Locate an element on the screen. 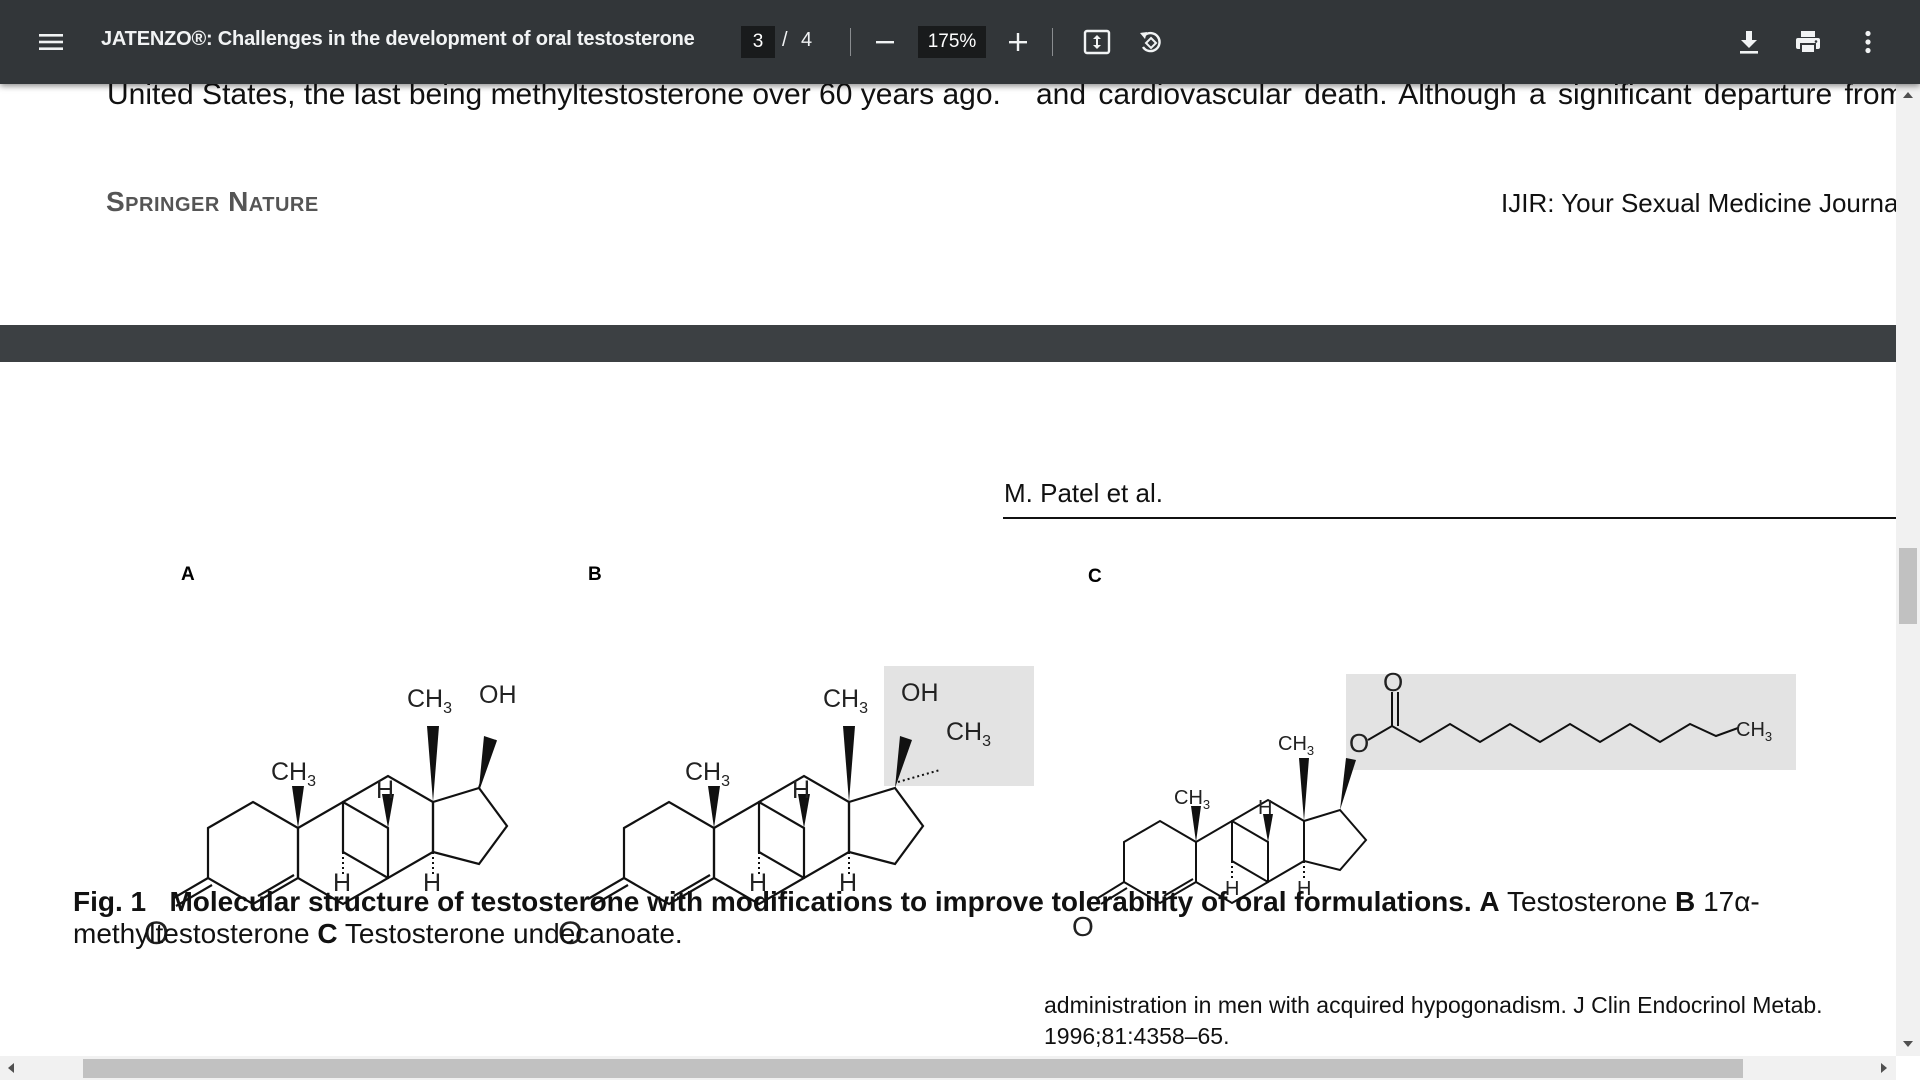 This screenshot has width=1920, height=1080. caption-fig-number: Fig. 1 is located at coordinates (110, 901).